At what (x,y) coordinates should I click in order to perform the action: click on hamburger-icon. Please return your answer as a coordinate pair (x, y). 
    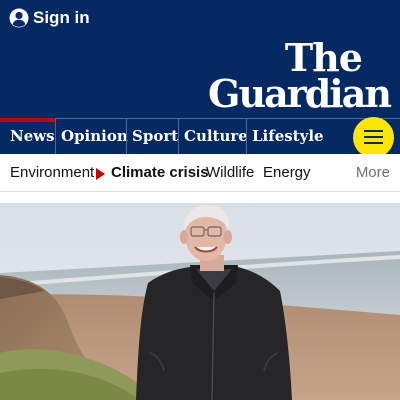
    Looking at the image, I should click on (373, 131).